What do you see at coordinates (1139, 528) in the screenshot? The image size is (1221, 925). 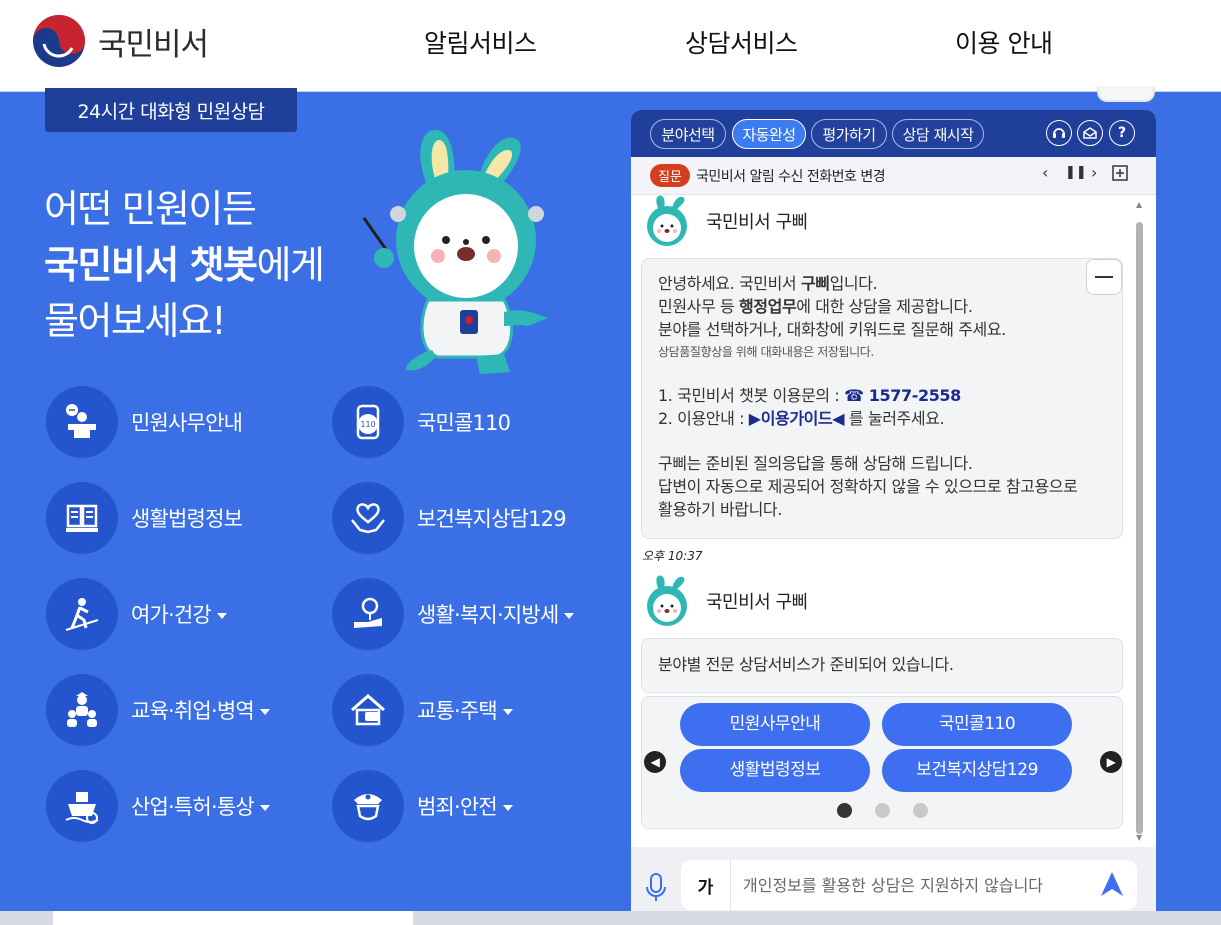 I see `chat-scrollbar-thumb` at bounding box center [1139, 528].